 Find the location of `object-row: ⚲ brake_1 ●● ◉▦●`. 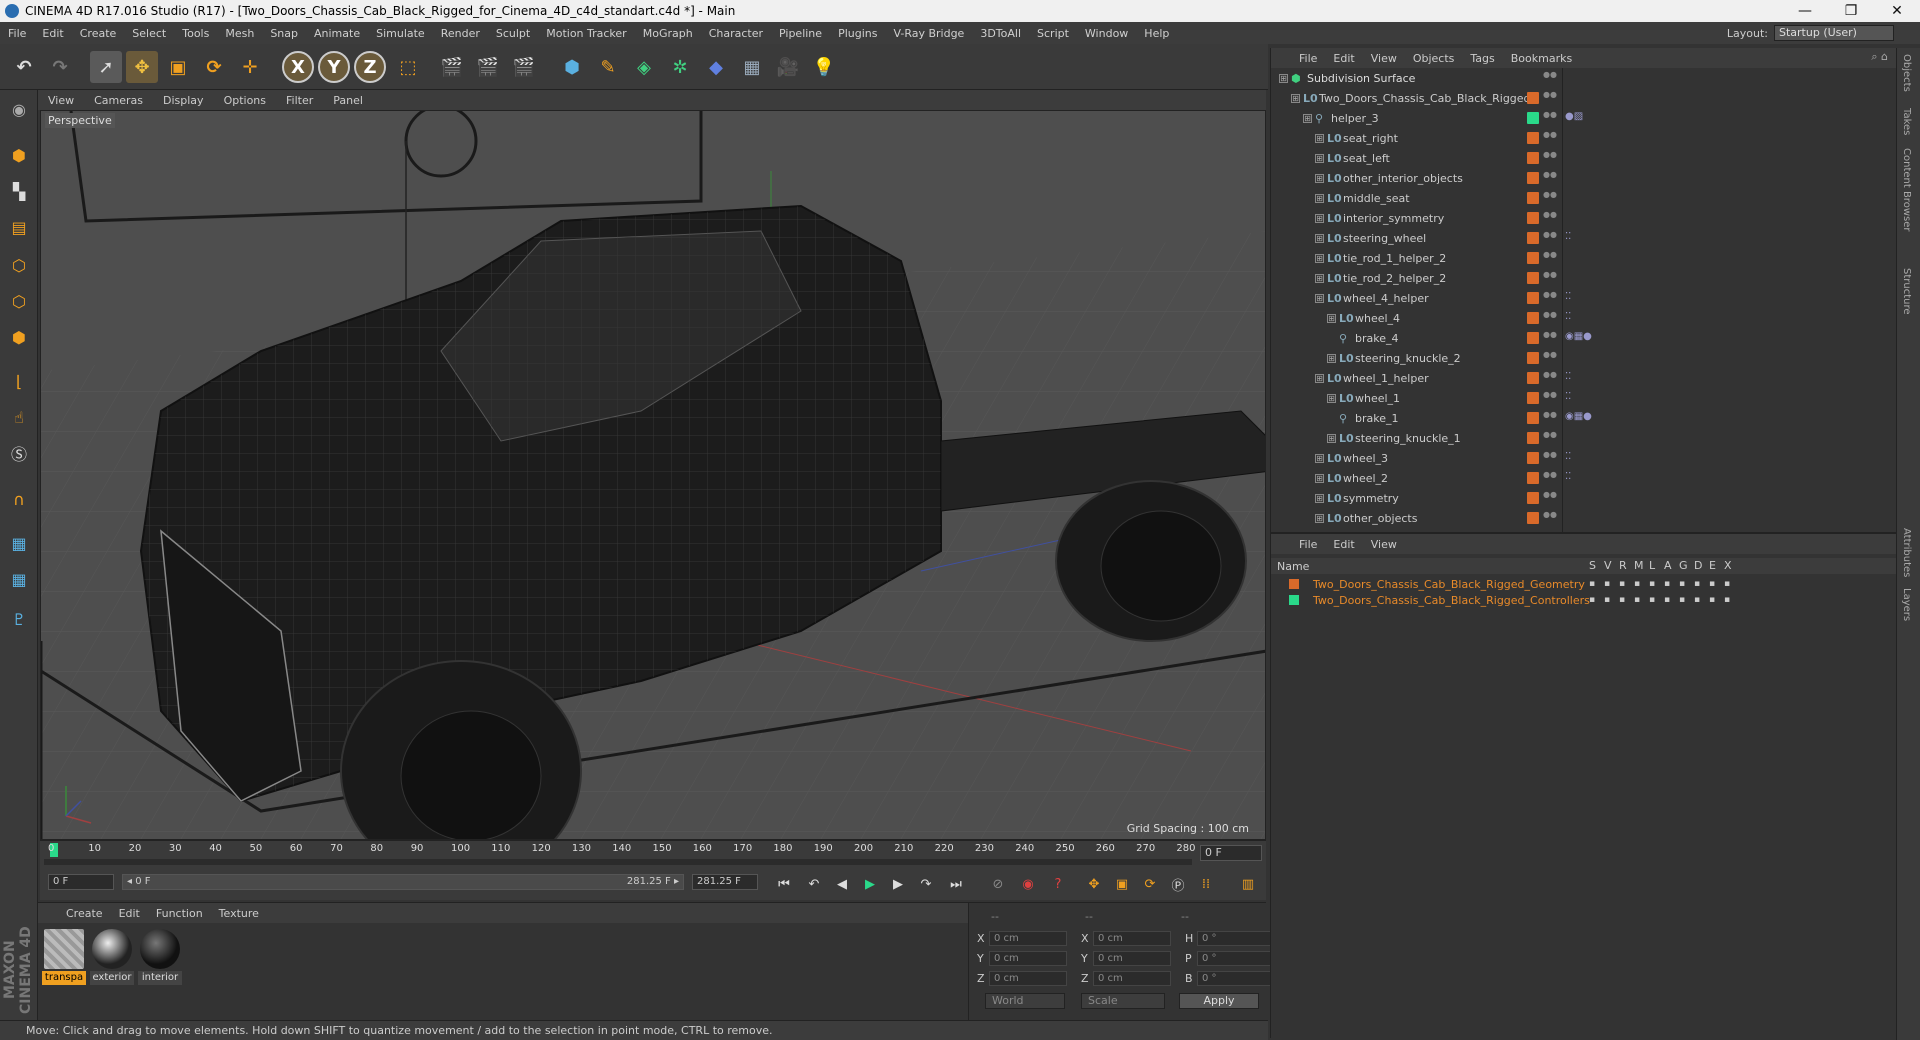

object-row: ⚲ brake_1 ●● ◉▦● is located at coordinates (1576, 418).